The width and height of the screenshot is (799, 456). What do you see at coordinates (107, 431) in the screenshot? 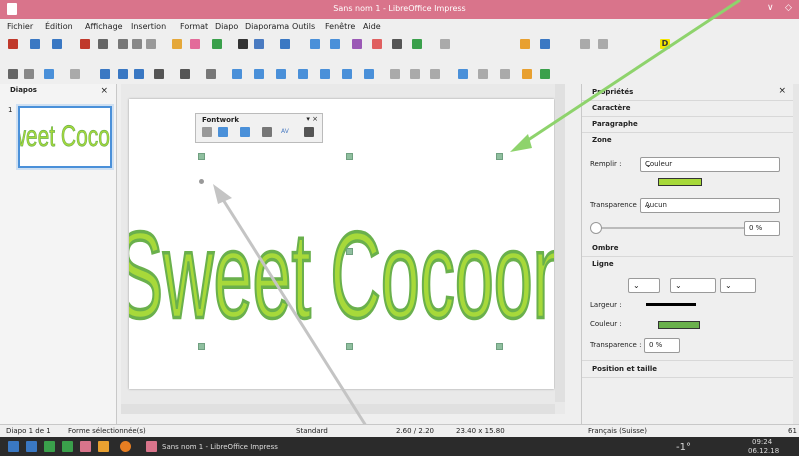
I see `status-selection: Forme sélectionnée(s)` at bounding box center [107, 431].